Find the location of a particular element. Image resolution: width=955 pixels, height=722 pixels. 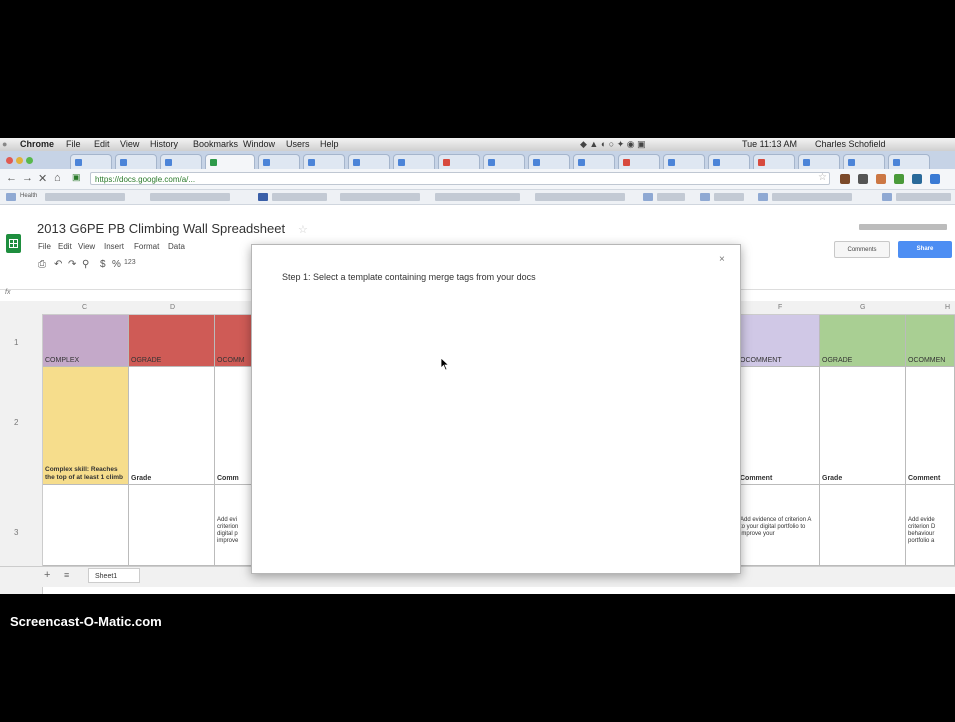

menu-users: Users is located at coordinates (298, 144).